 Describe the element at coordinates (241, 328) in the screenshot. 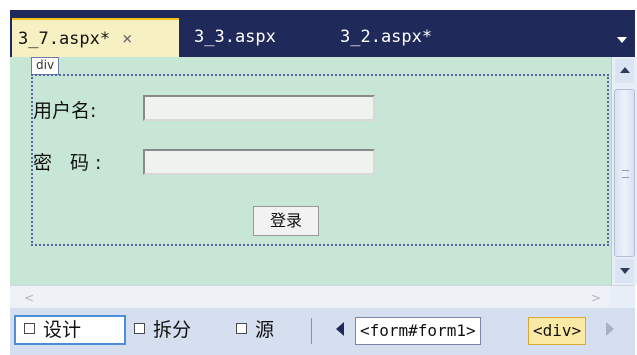

I see `source-view-icon` at that location.